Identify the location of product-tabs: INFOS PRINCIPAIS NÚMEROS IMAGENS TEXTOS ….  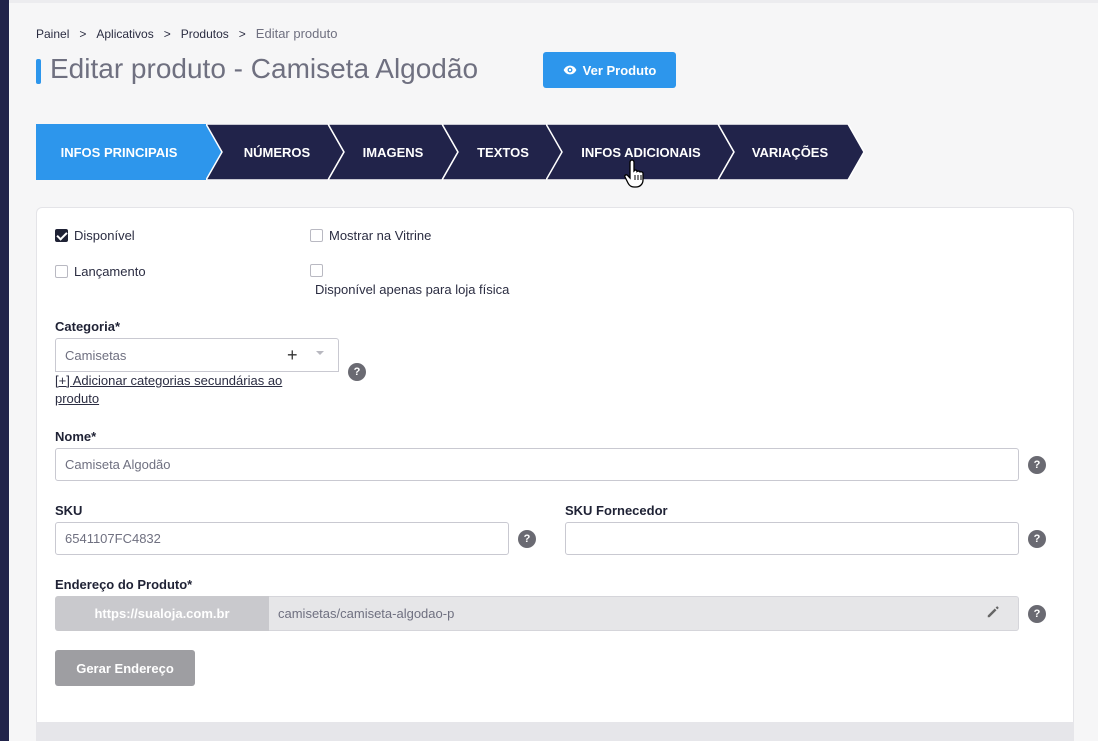
(451, 152).